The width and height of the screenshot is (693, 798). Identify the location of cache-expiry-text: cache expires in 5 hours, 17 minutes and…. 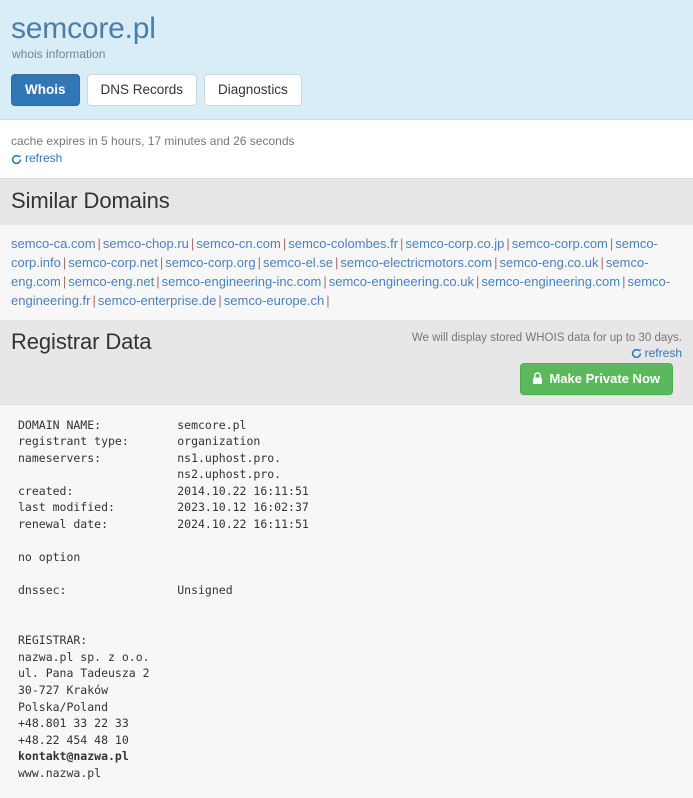
(153, 141).